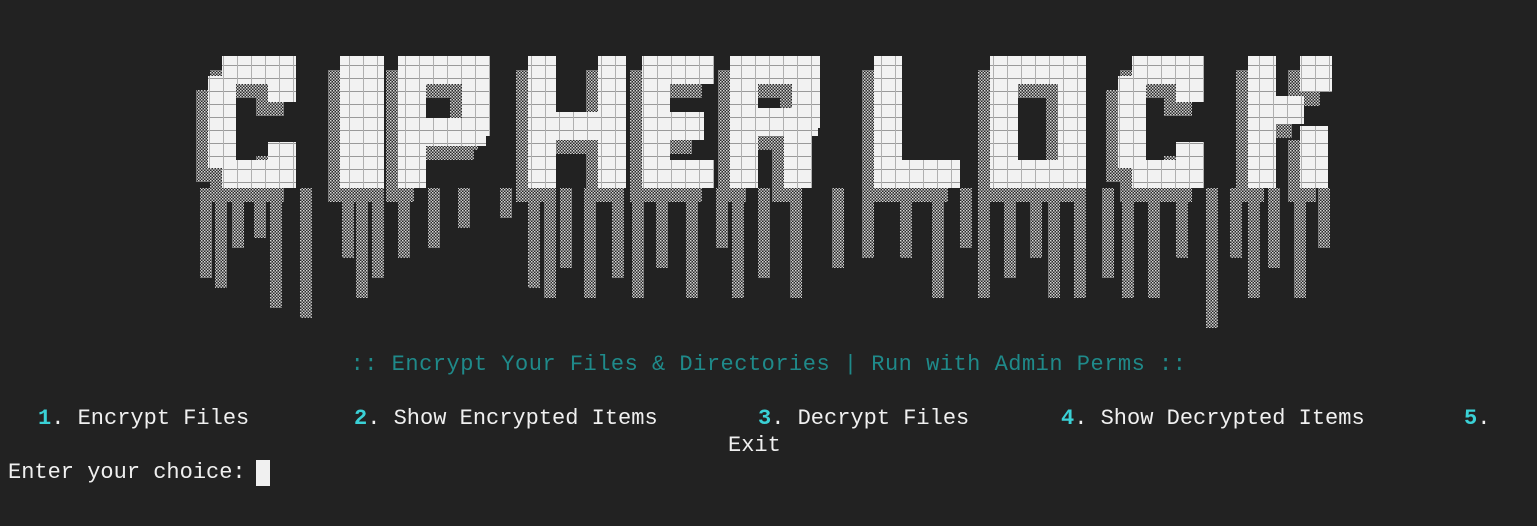 Image resolution: width=1537 pixels, height=526 pixels. I want to click on menu-item-encrypt-files: 1. Encrypt Files, so click(143, 419).